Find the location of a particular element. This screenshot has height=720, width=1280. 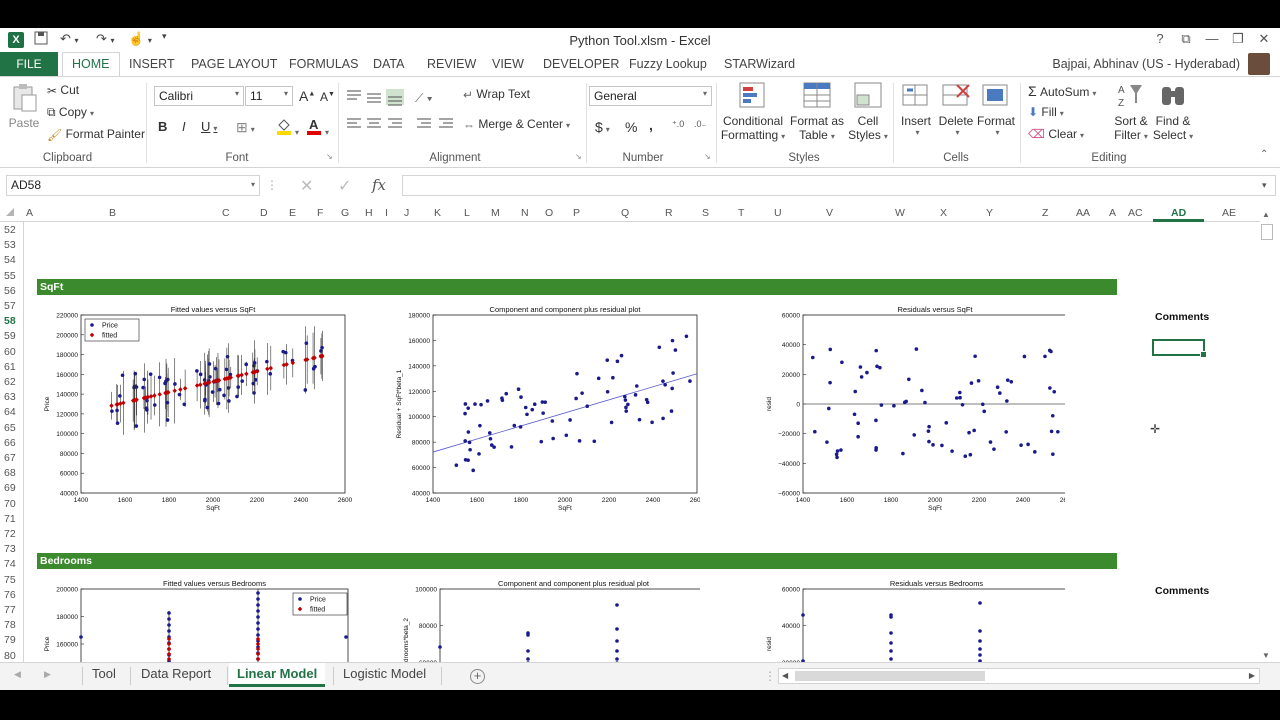

column-header: T is located at coordinates (741, 213).